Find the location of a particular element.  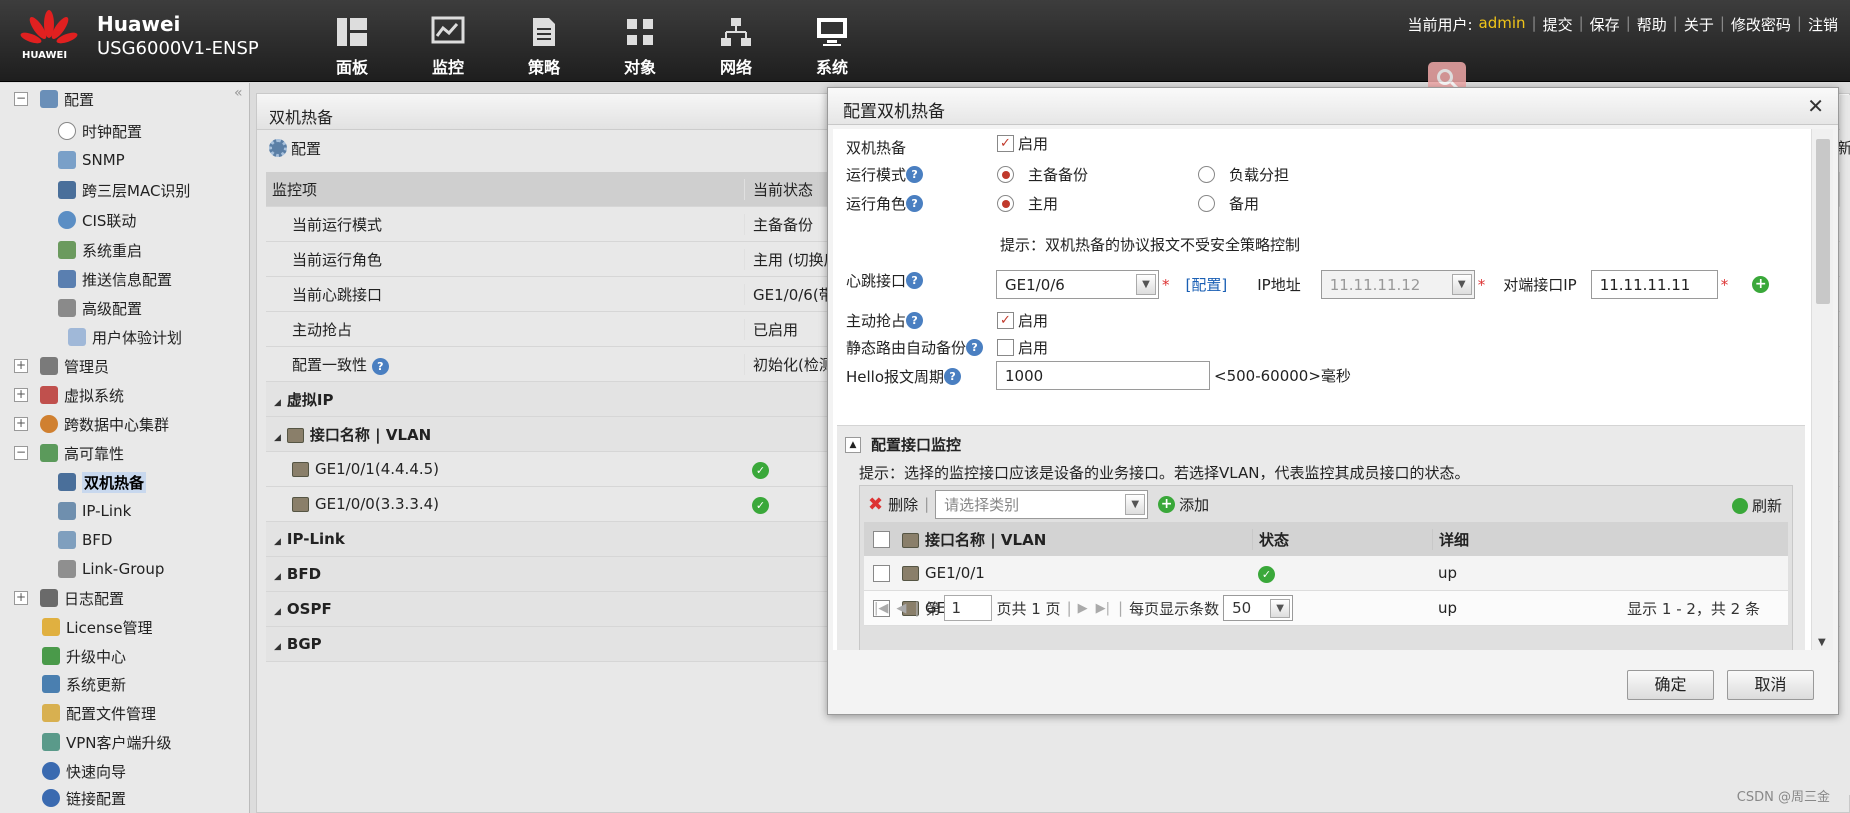

preempt-checkbox: ✓ is located at coordinates (1005, 320).